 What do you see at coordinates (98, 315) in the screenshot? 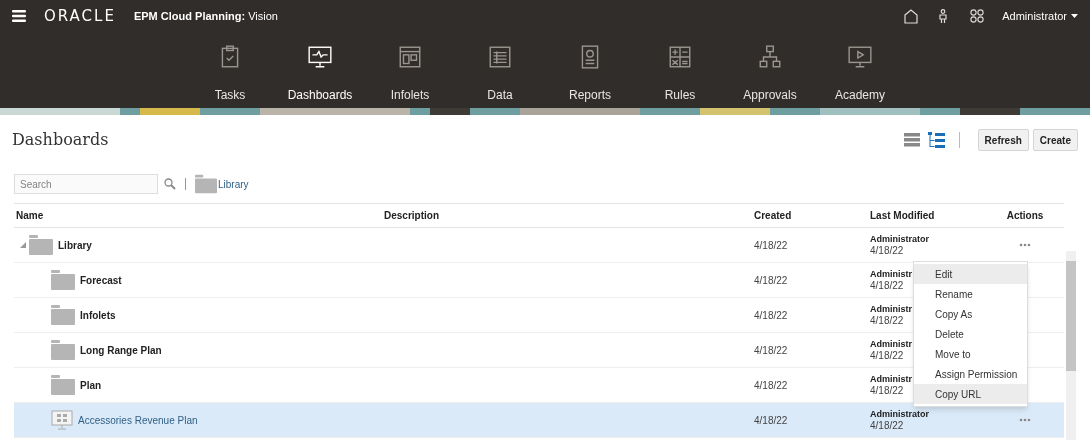
I see `item-name: Infolets` at bounding box center [98, 315].